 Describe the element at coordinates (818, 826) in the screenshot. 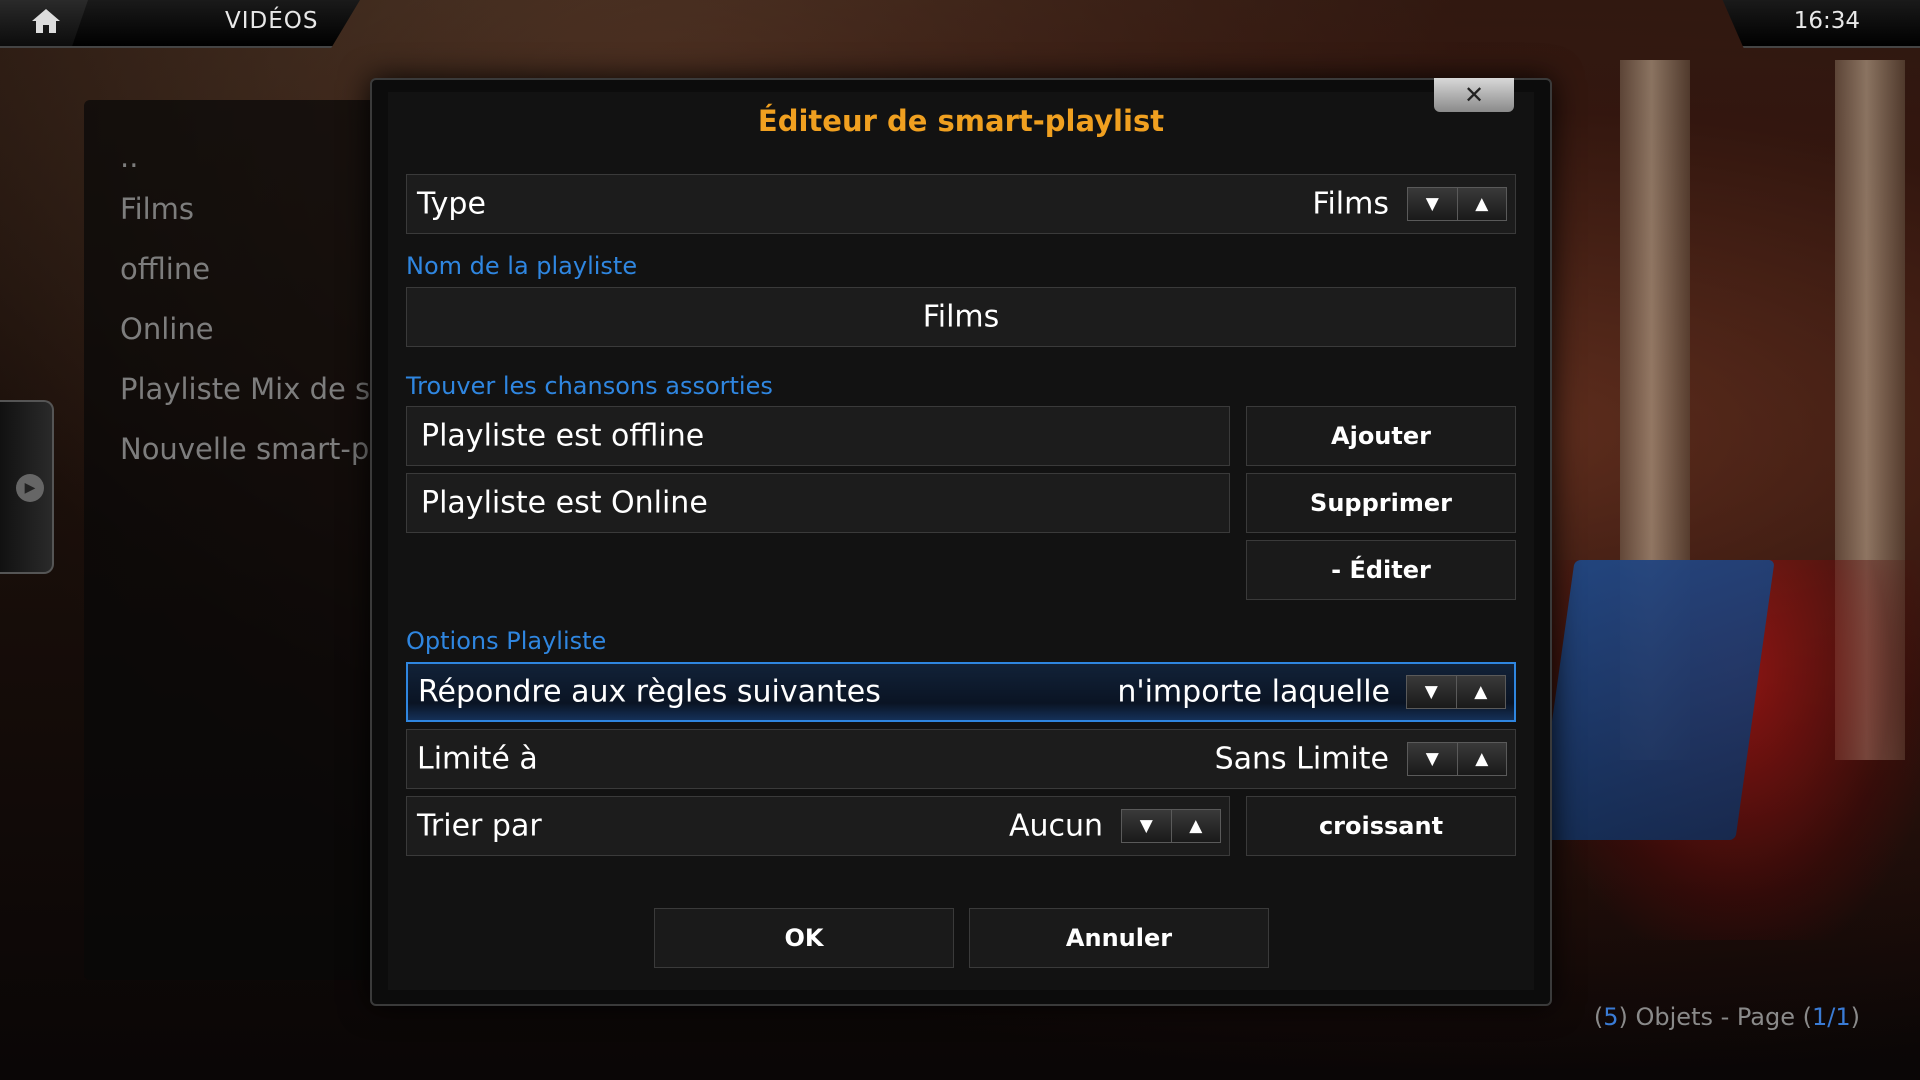

I see `sort-selector: Trier par Aucun ▼ ▲` at that location.